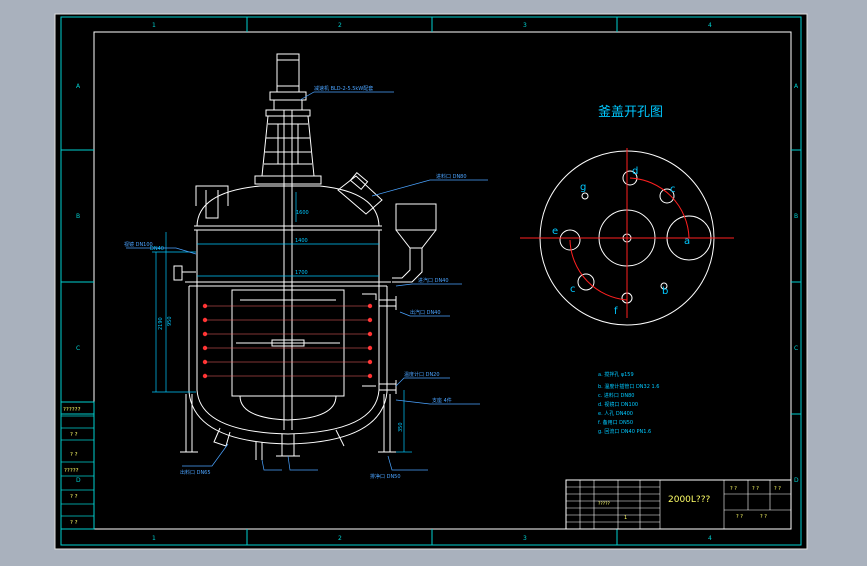 The width and height of the screenshot is (867, 566). Describe the element at coordinates (195, 472) in the screenshot. I see `callout-drain: 出料口 DN65` at that location.